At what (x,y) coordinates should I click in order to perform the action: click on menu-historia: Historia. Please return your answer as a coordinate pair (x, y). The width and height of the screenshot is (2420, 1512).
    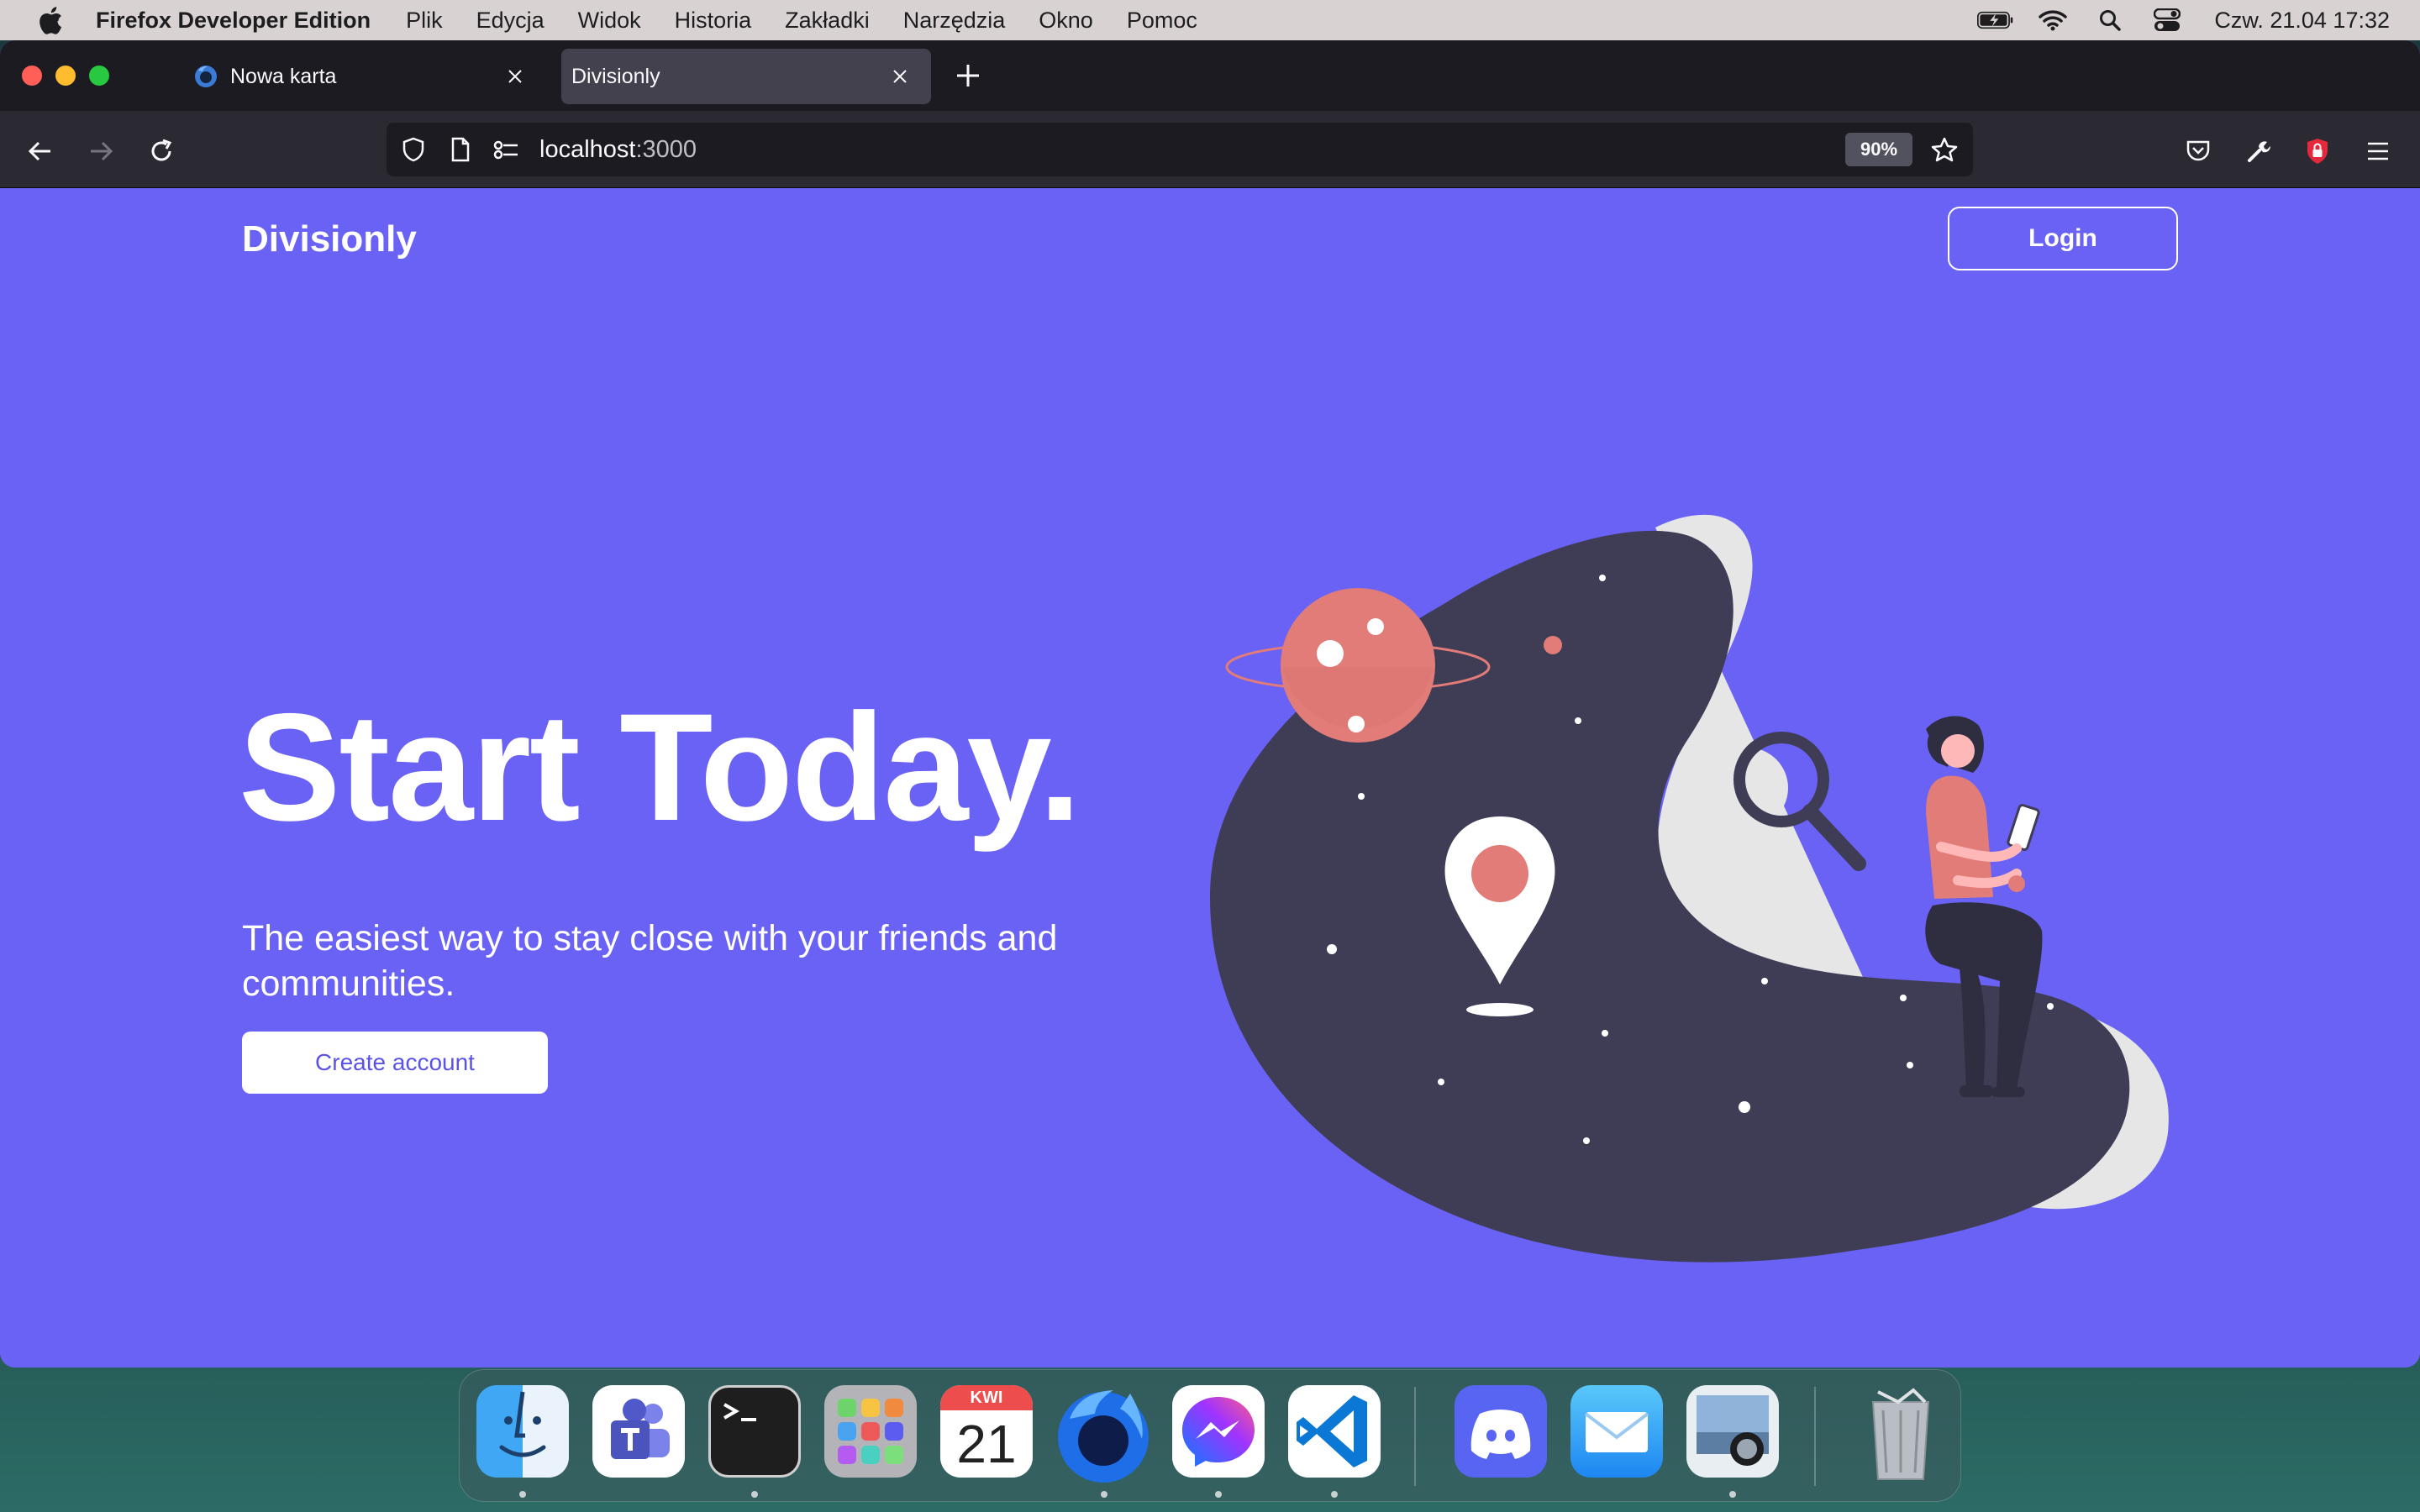
    Looking at the image, I should click on (713, 21).